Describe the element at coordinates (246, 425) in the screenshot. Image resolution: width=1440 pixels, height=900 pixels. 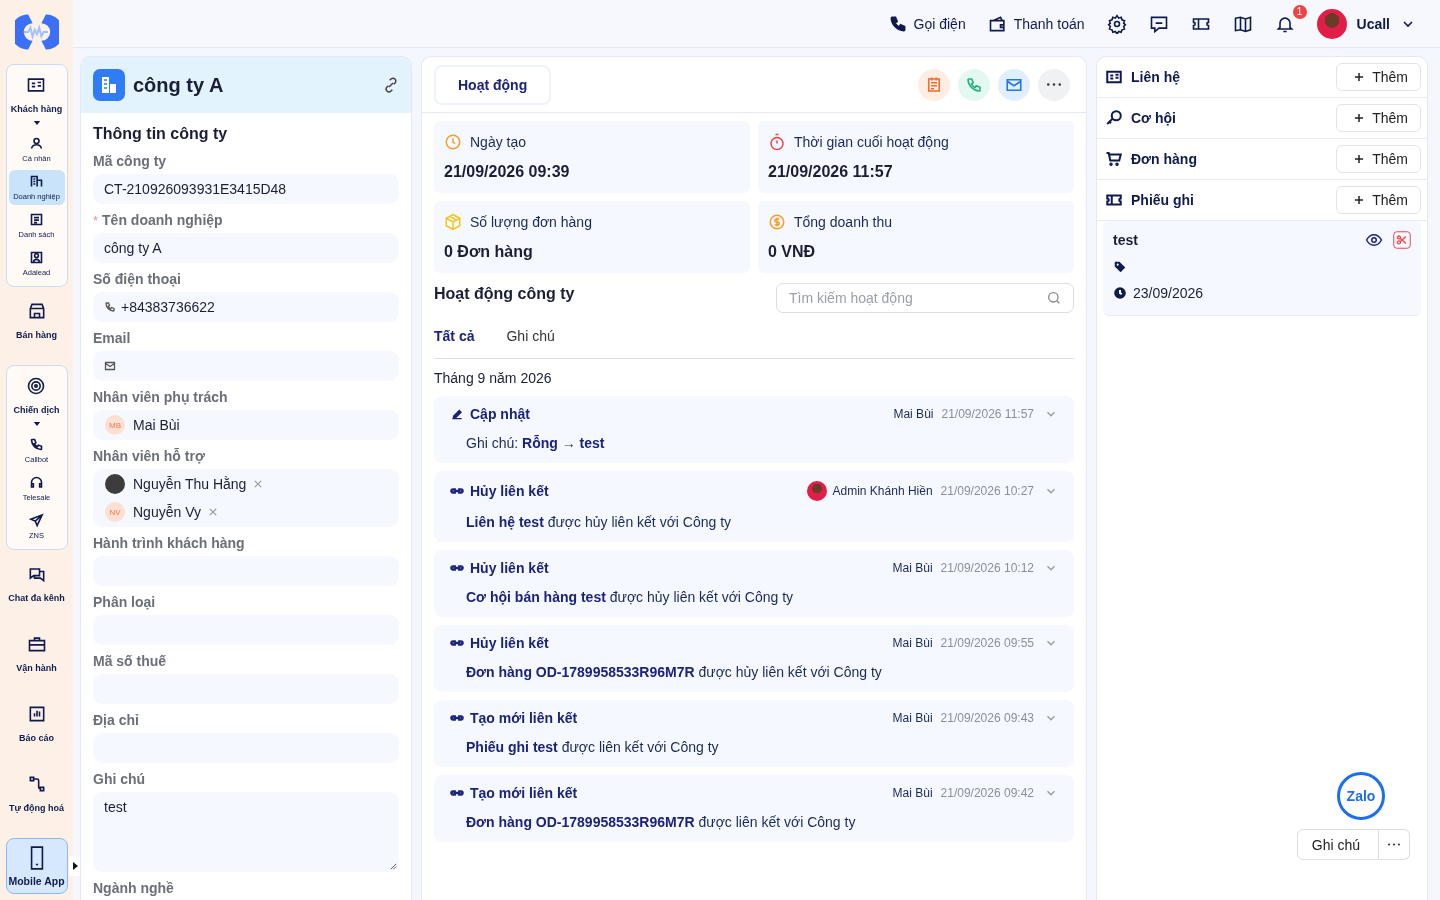
I see `people-field: MB Mai Bùi` at that location.